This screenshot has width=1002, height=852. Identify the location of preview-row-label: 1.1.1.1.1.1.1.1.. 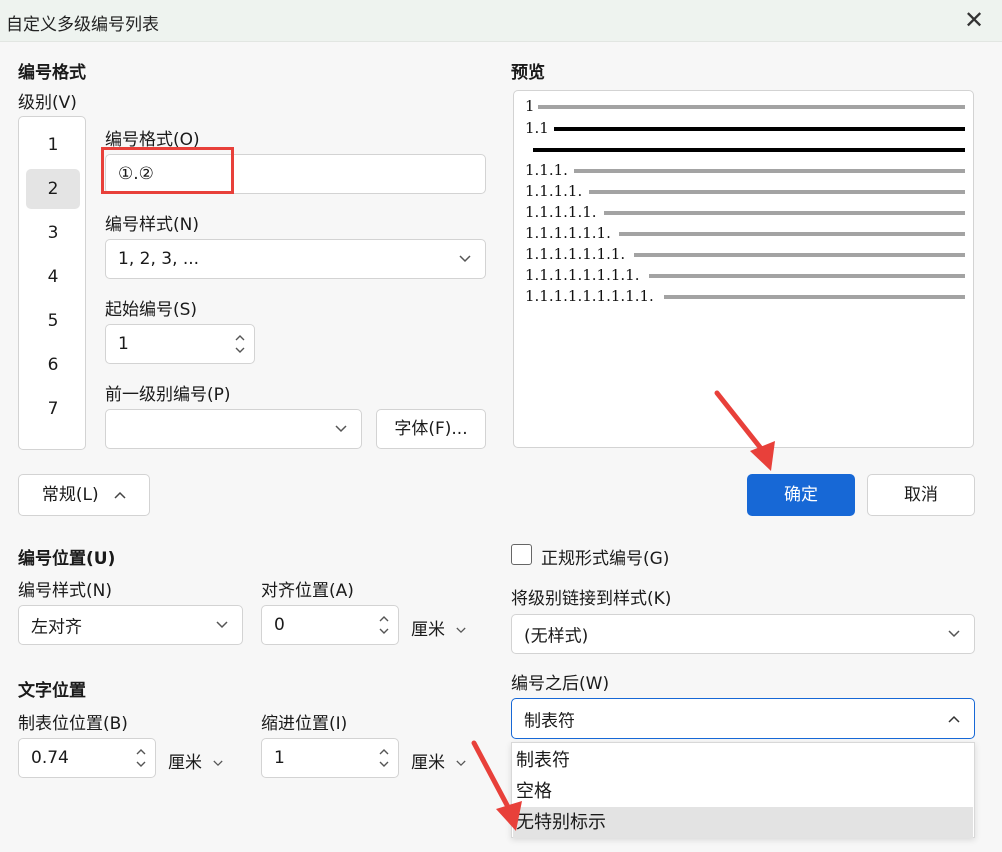
(582, 275).